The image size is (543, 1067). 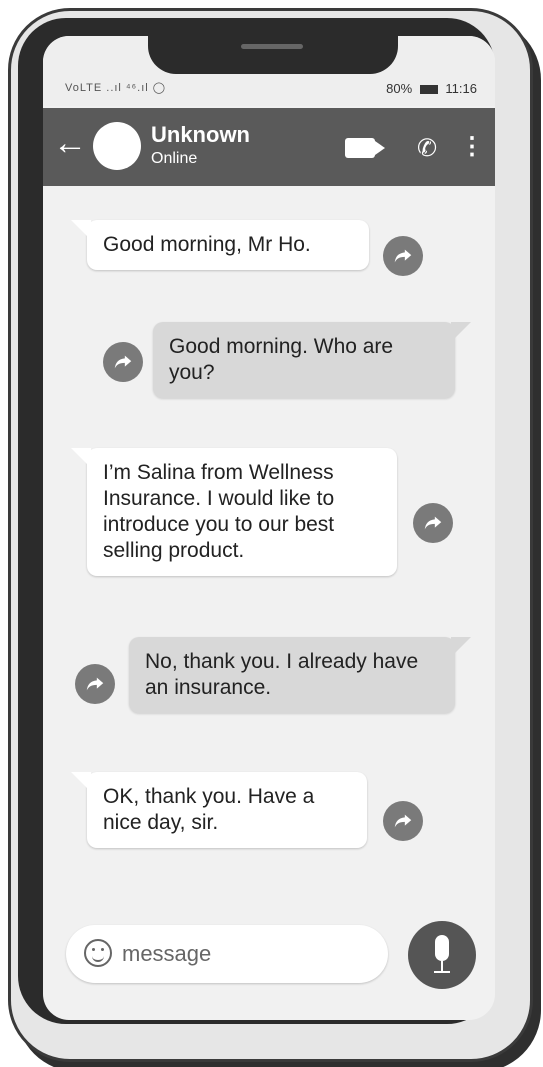 What do you see at coordinates (472, 146) in the screenshot?
I see `more-vert-icon: ⋮` at bounding box center [472, 146].